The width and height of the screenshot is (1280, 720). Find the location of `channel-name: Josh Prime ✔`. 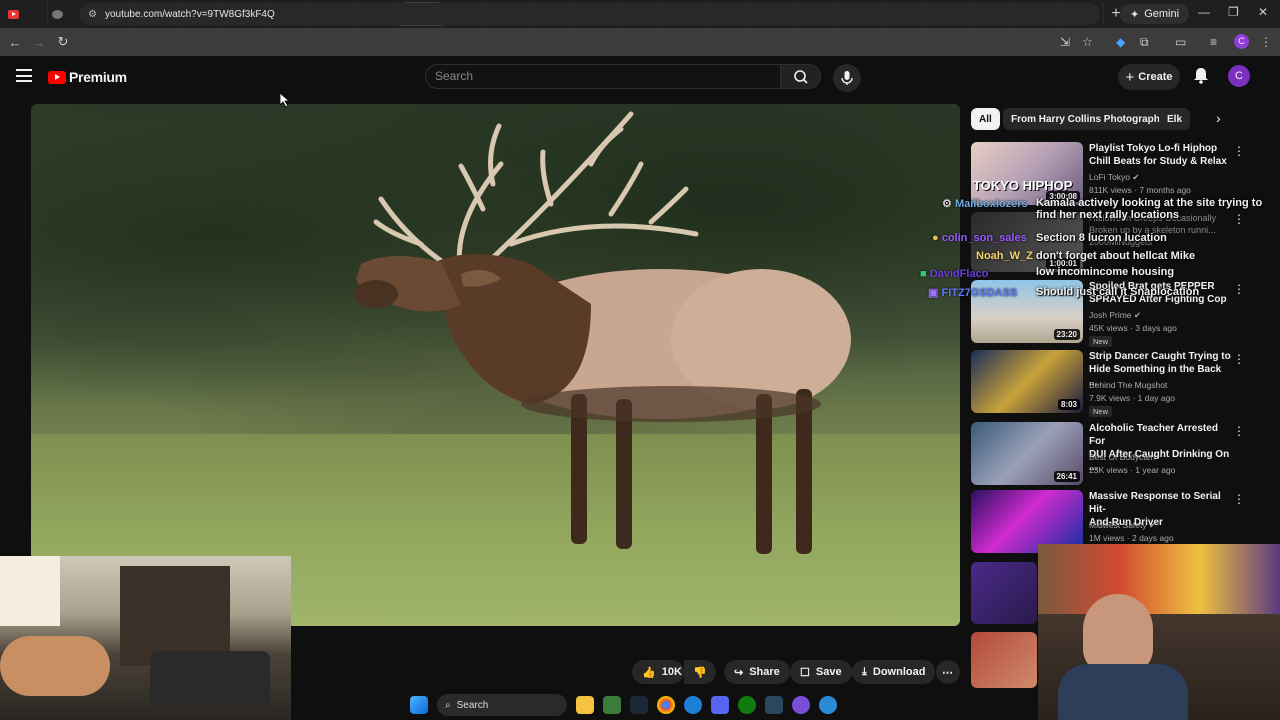

channel-name: Josh Prime ✔ is located at coordinates (1115, 315).